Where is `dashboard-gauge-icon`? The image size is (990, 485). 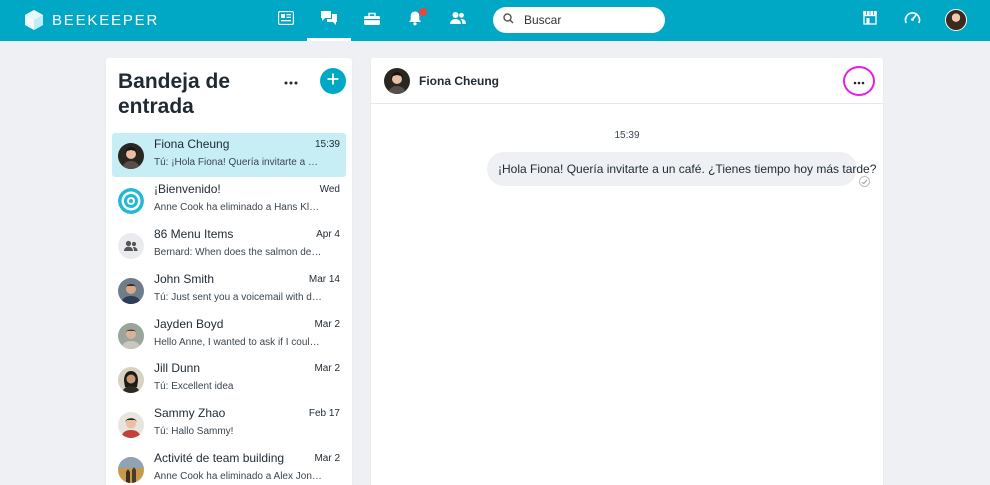 dashboard-gauge-icon is located at coordinates (912, 20).